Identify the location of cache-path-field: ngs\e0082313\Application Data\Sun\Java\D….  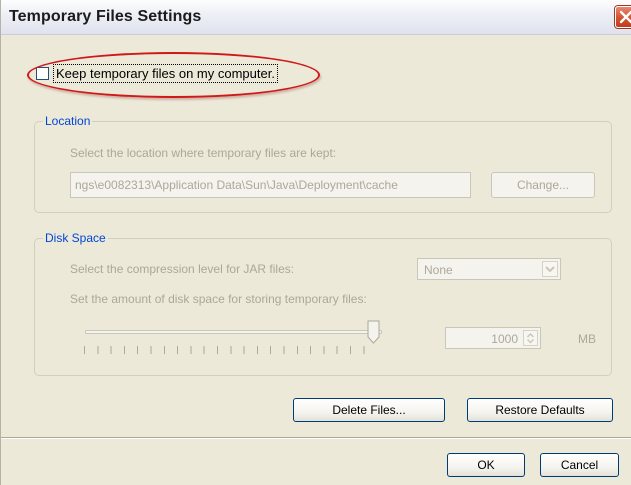
(270, 185).